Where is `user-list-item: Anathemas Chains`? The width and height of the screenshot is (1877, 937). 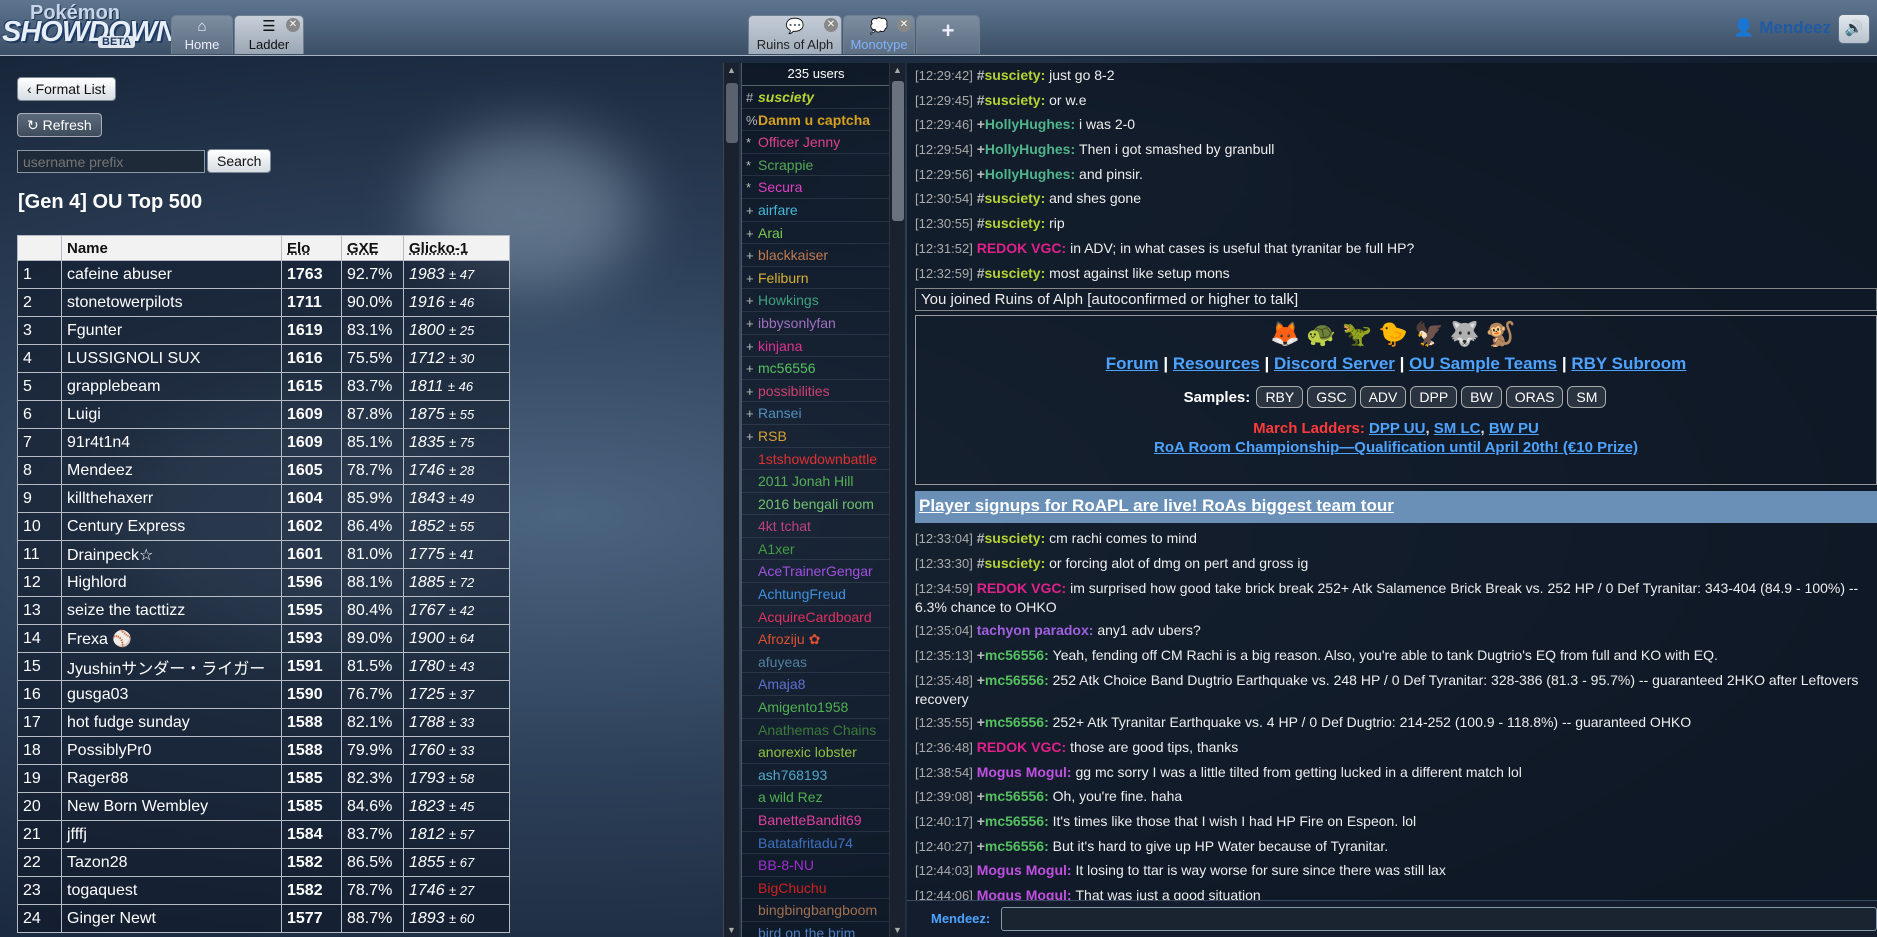
user-list-item: Anathemas Chains is located at coordinates (816, 730).